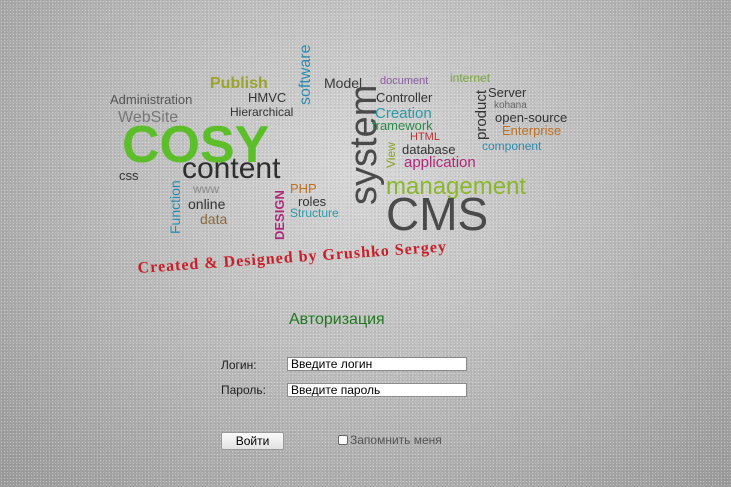 Image resolution: width=731 pixels, height=487 pixels. I want to click on remember-label: Запомнить меня, so click(396, 440).